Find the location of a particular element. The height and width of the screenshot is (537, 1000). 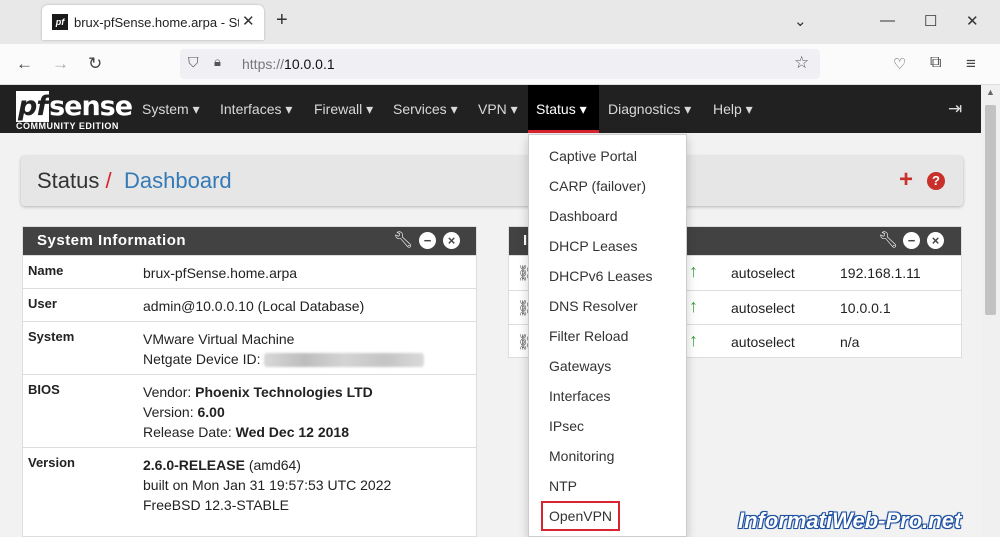

app-menu-icon: ≡ is located at coordinates (971, 64).